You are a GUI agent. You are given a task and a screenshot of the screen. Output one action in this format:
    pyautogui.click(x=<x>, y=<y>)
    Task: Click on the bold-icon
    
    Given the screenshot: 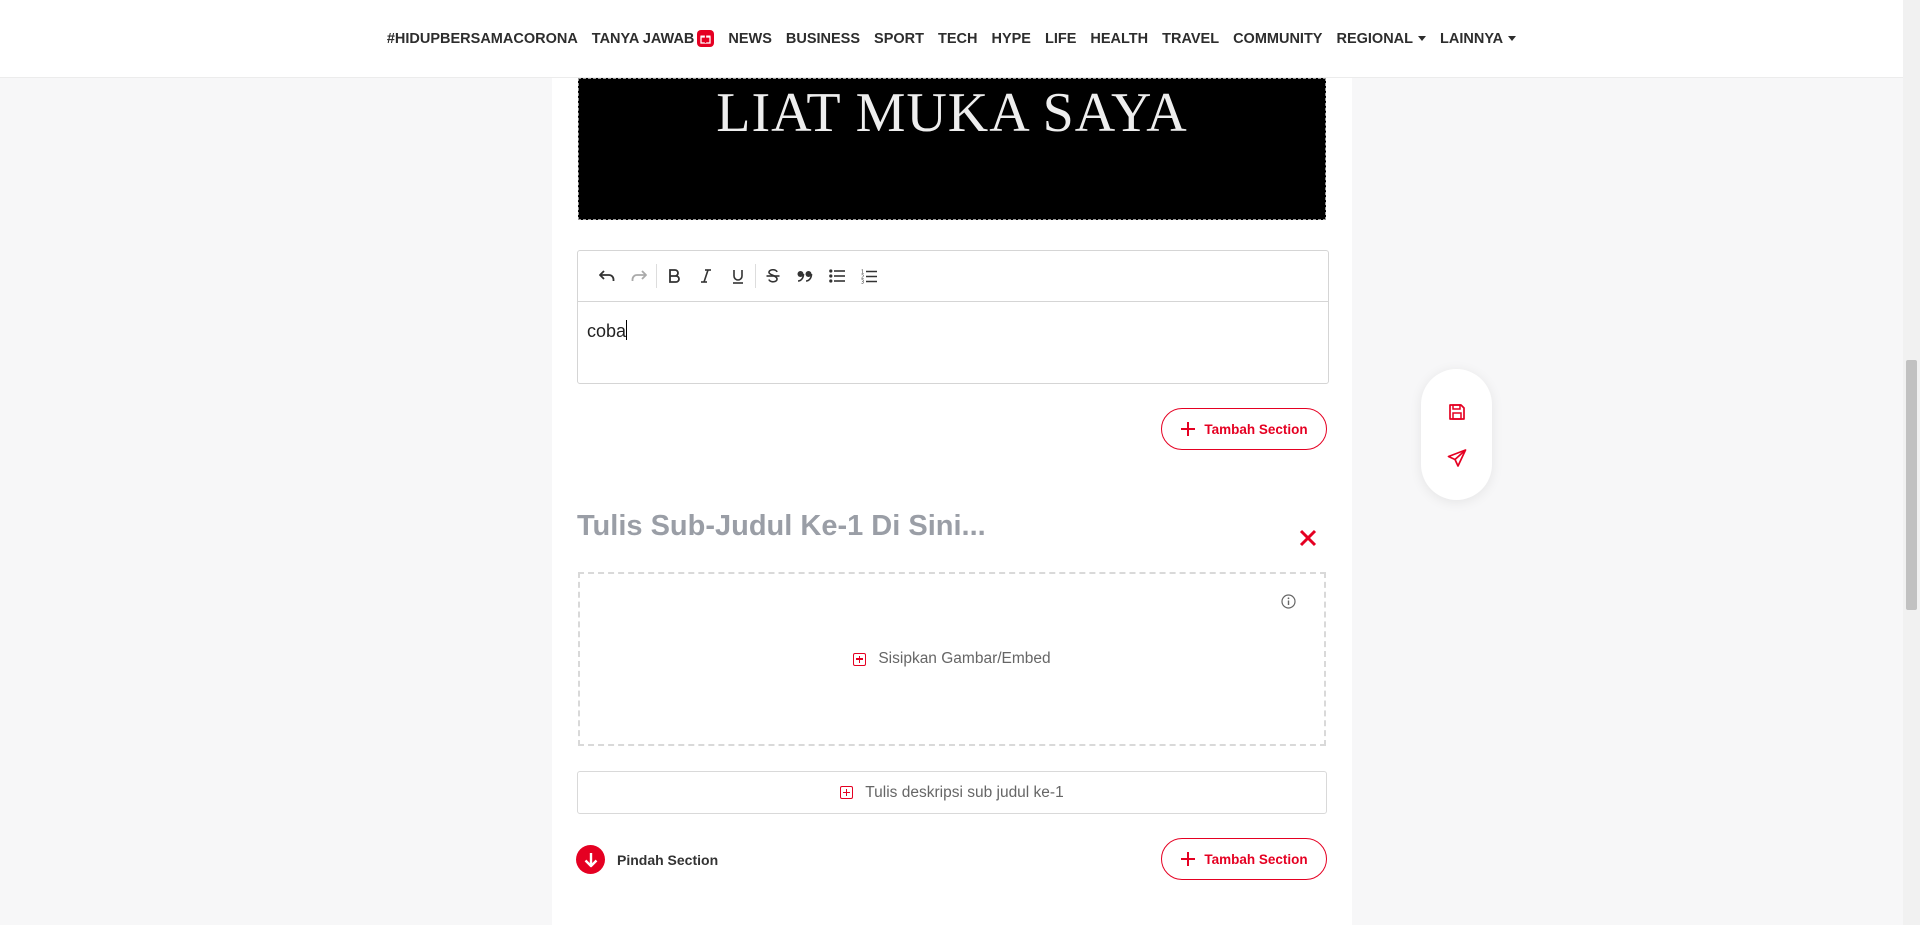 What is the action you would take?
    pyautogui.click(x=674, y=276)
    